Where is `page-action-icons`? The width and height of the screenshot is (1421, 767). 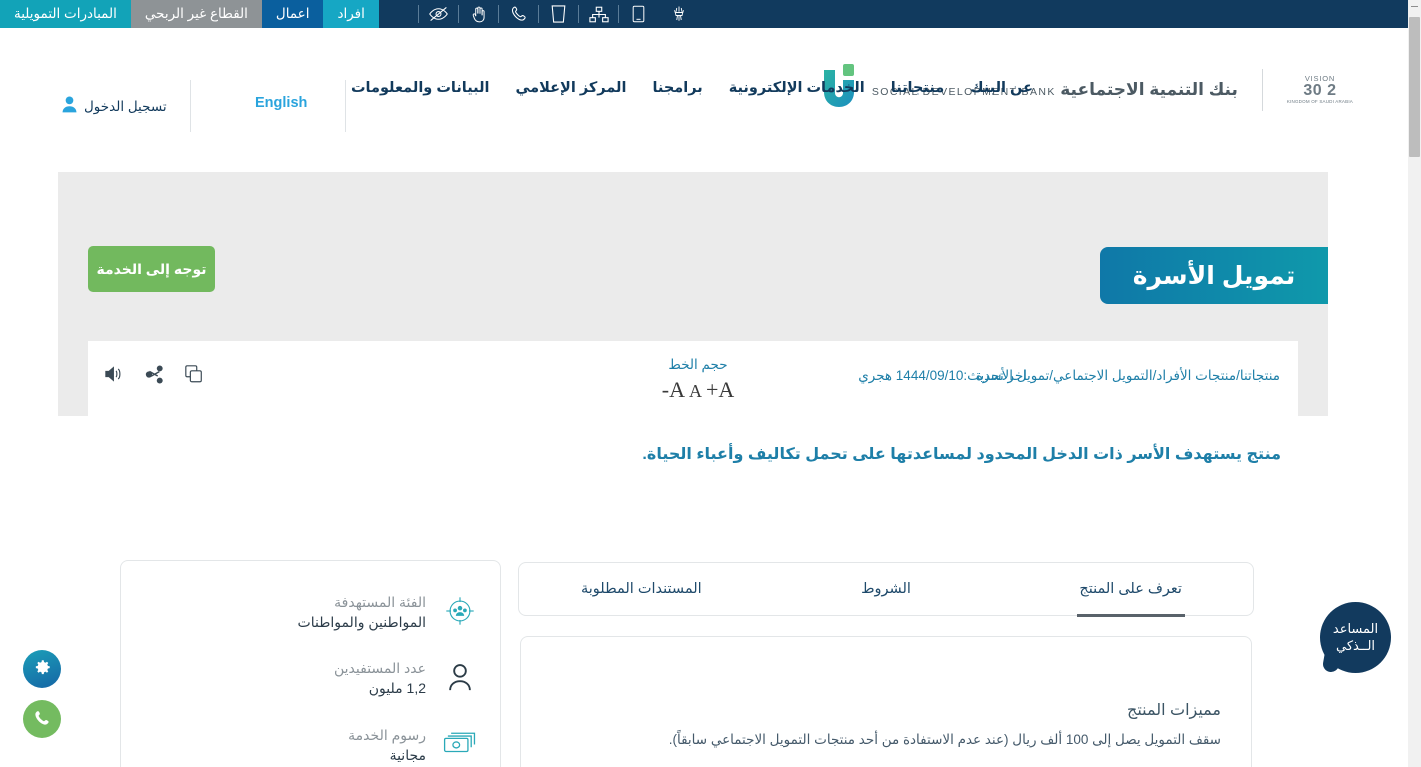 page-action-icons is located at coordinates (154, 374).